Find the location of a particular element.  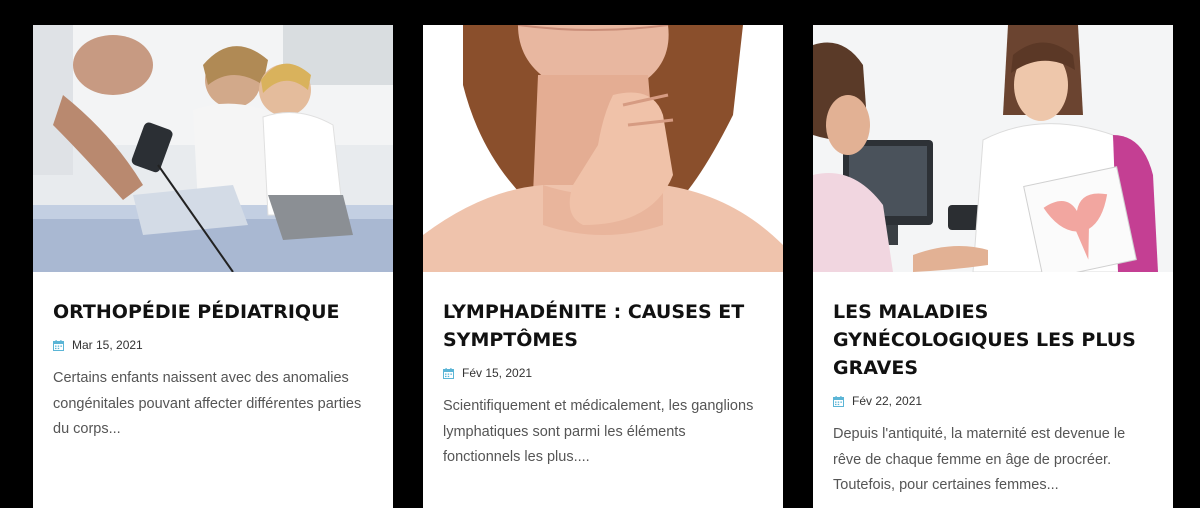

post-date: Fév 22, 2021 is located at coordinates (887, 401).